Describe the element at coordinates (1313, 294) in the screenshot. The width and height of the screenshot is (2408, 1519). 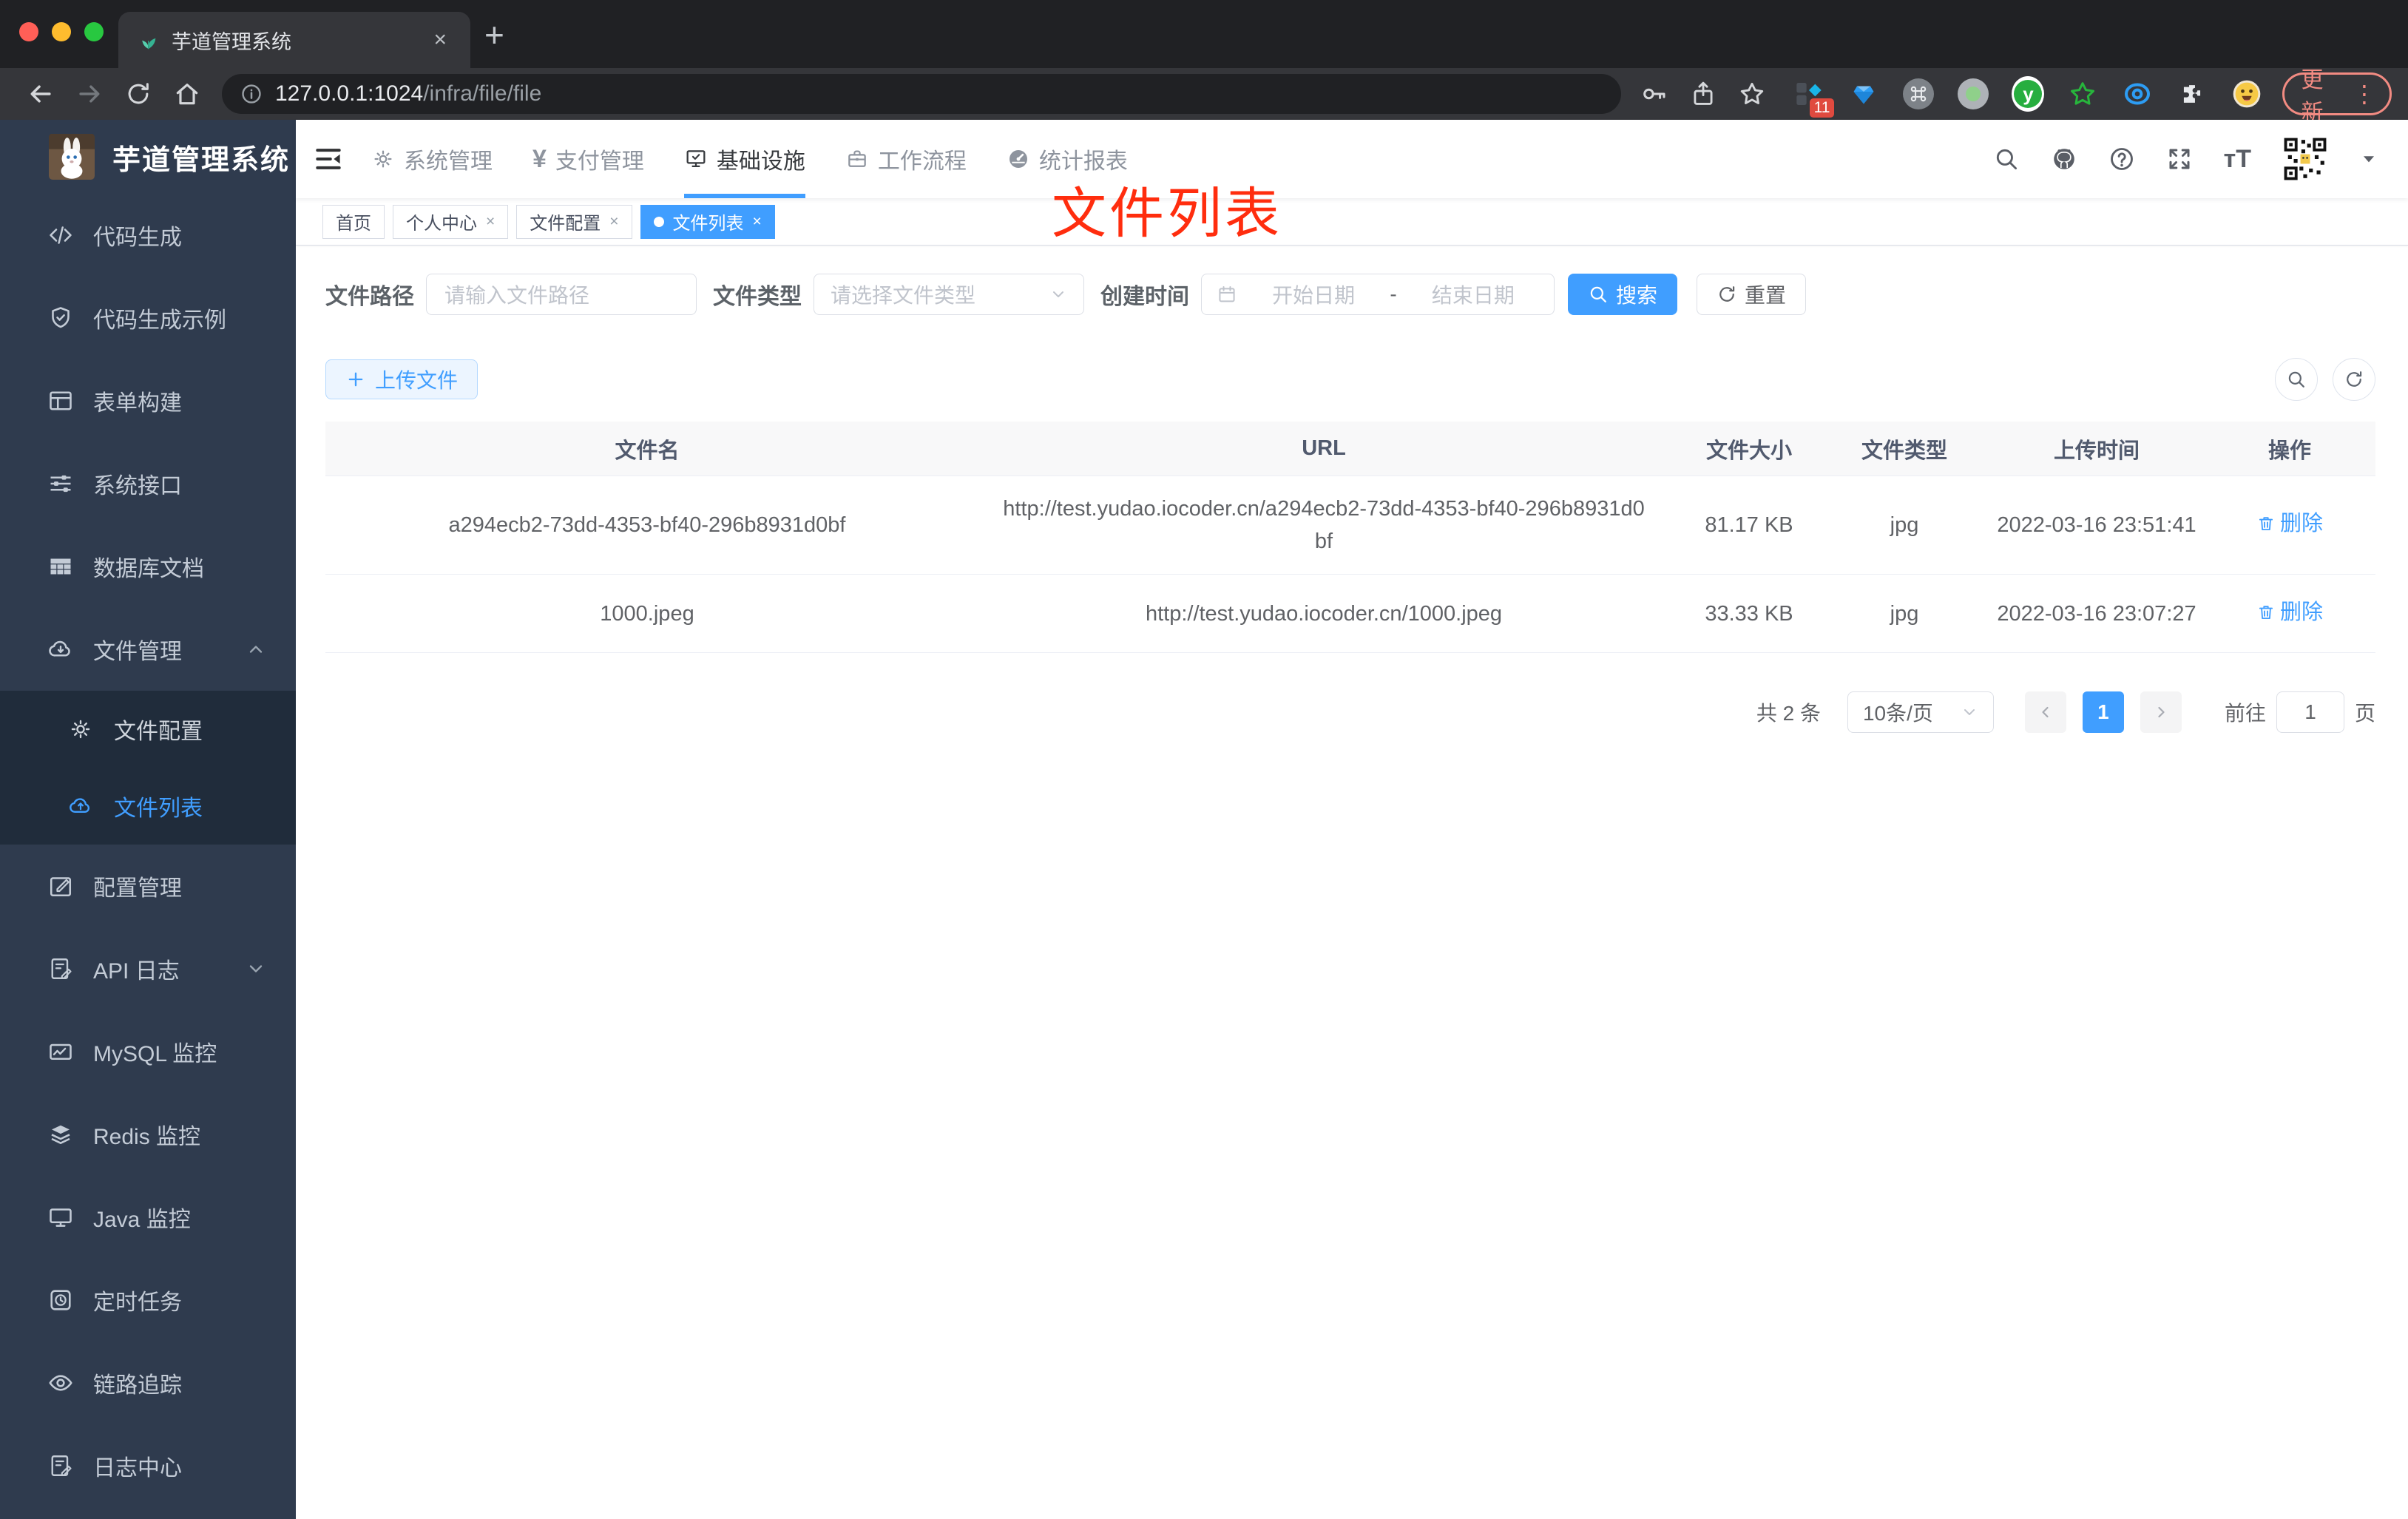
I see `start-date-input: 开始日期` at that location.